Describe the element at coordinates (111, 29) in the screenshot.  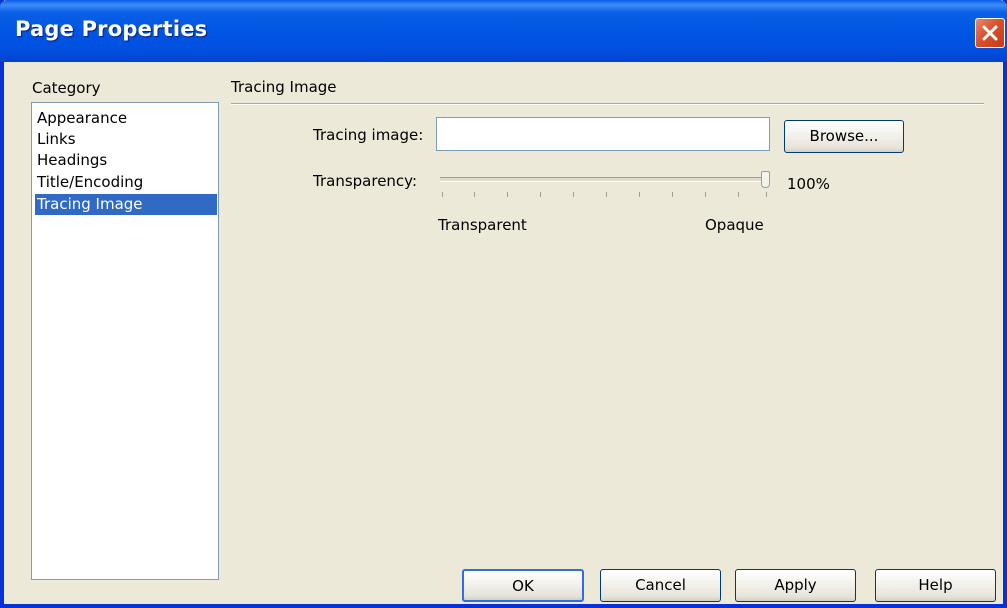
I see `dialog-title: Page Properties` at that location.